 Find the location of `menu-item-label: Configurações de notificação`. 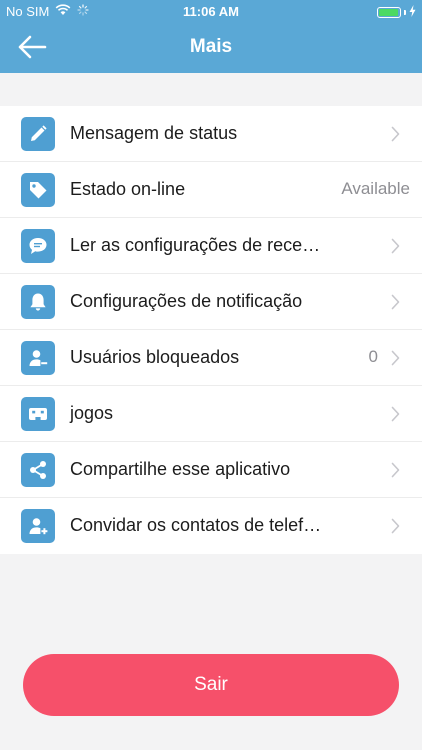

menu-item-label: Configurações de notificação is located at coordinates (186, 301).